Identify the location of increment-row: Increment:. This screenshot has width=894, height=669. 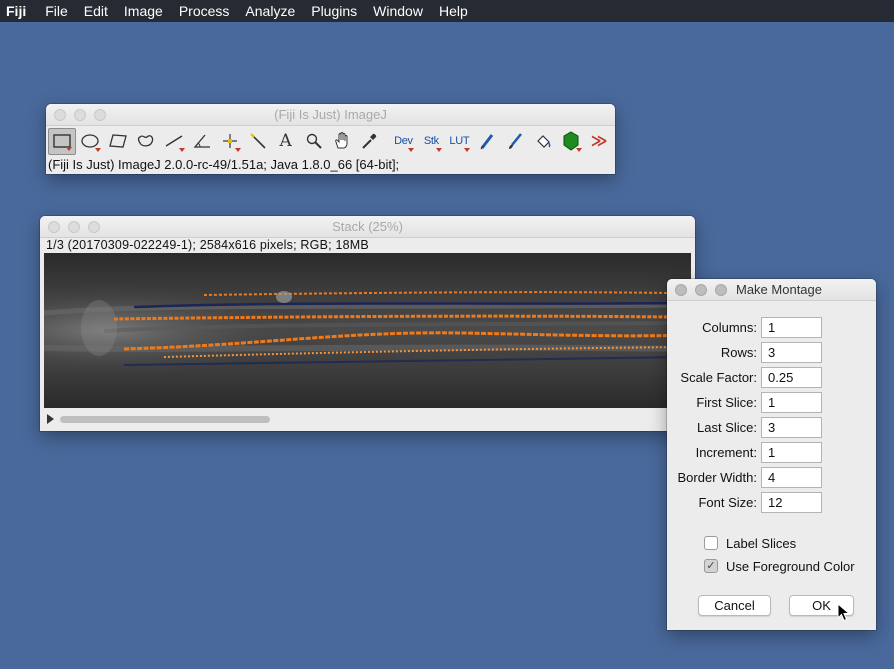
(771, 452).